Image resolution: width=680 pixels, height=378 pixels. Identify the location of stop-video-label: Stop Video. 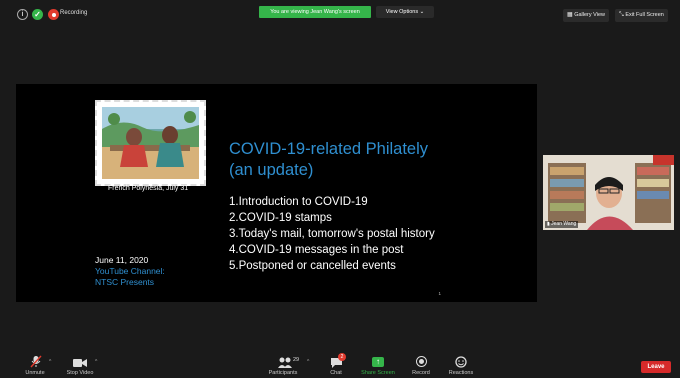
(80, 373).